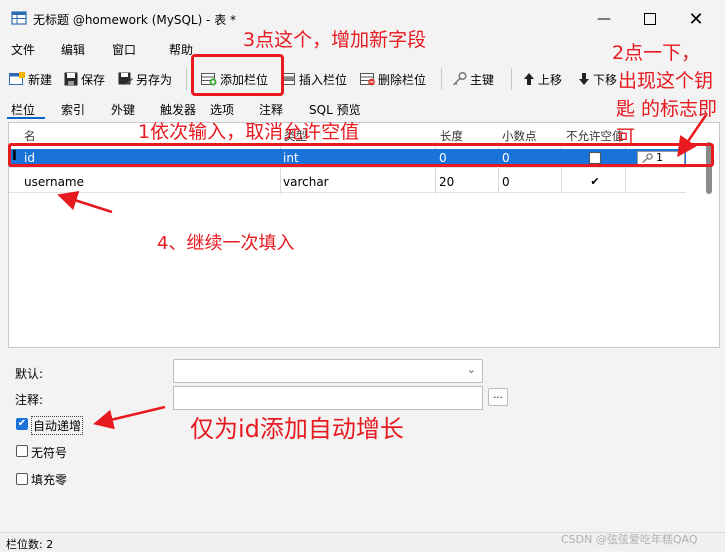  I want to click on arrow-to-auto-increment, so click(129, 417).